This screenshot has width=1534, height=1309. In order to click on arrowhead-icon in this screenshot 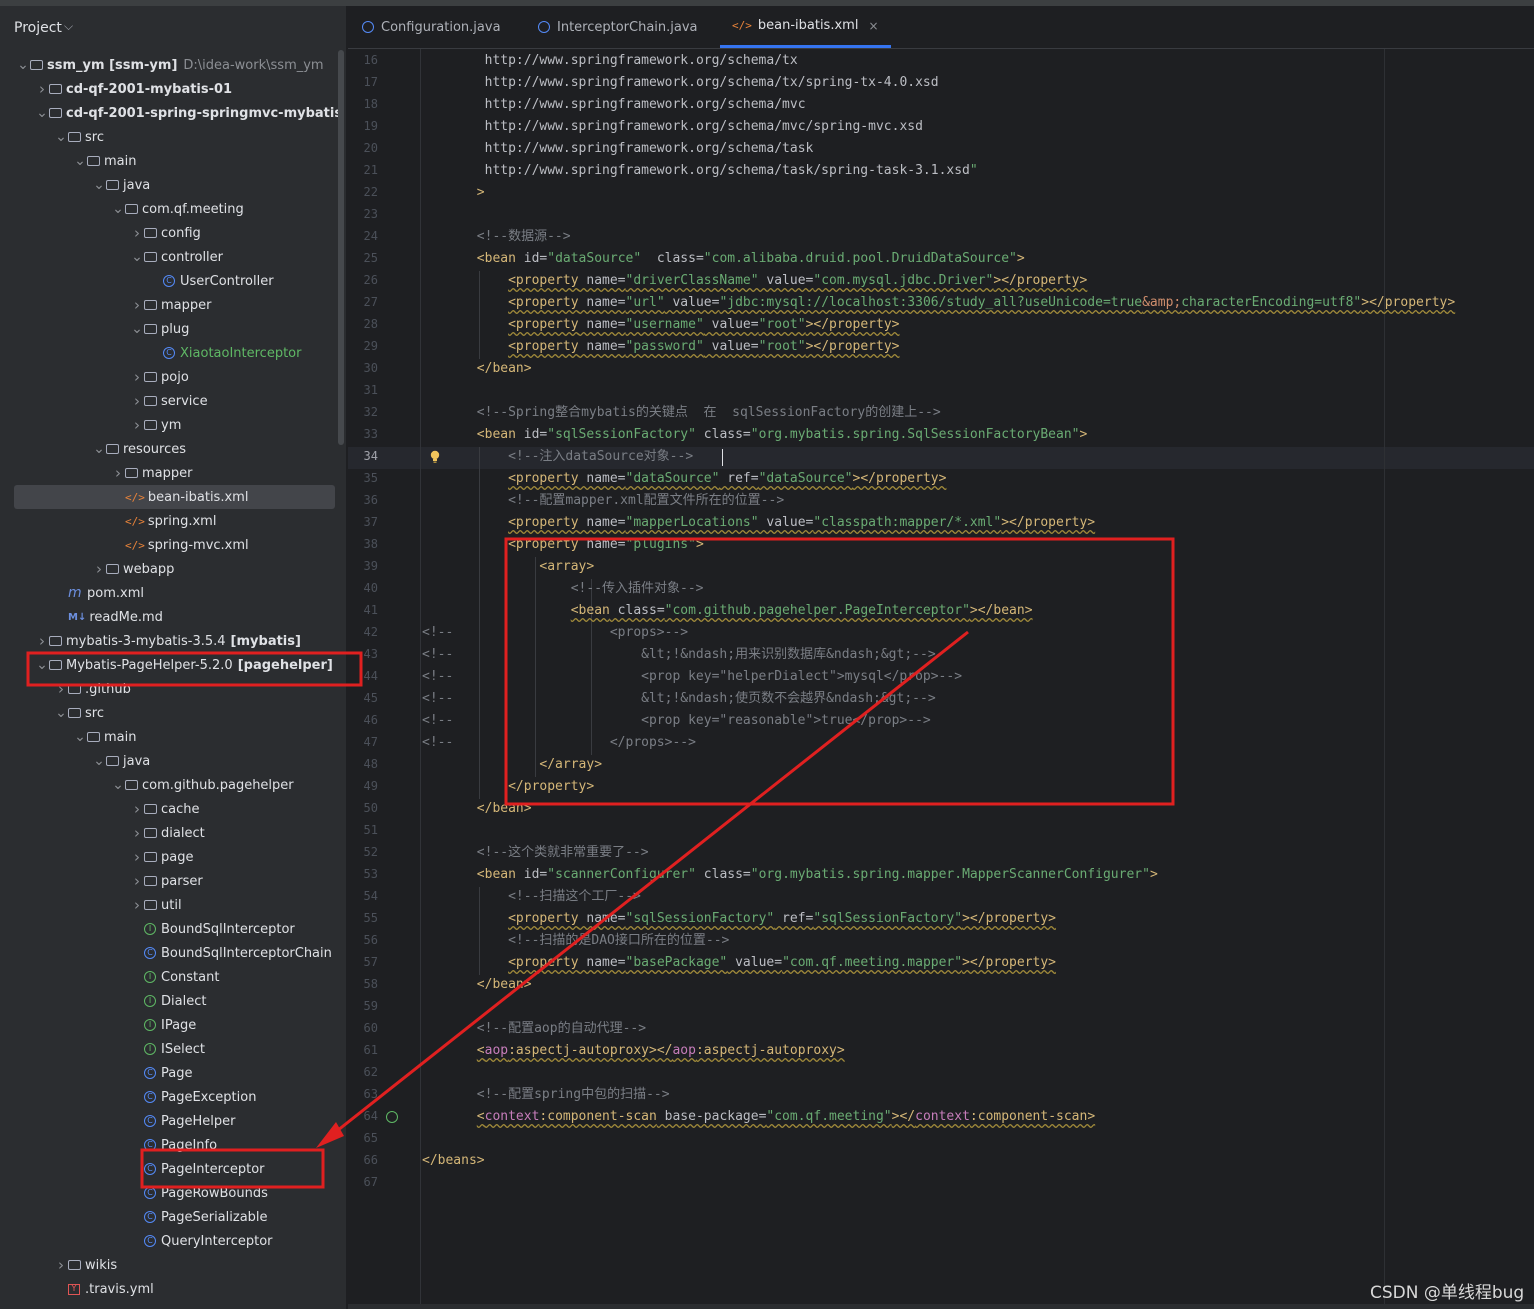, I will do `click(330, 1135)`.